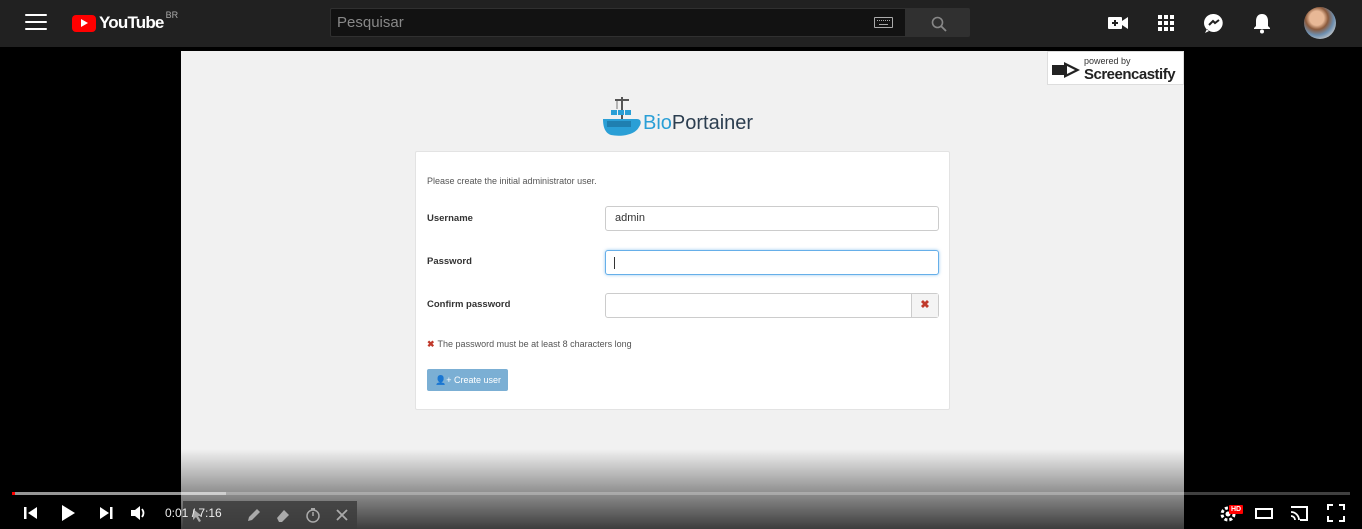 This screenshot has width=1362, height=529. Describe the element at coordinates (712, 123) in the screenshot. I see `app-logo-portainer: Portainer` at that location.